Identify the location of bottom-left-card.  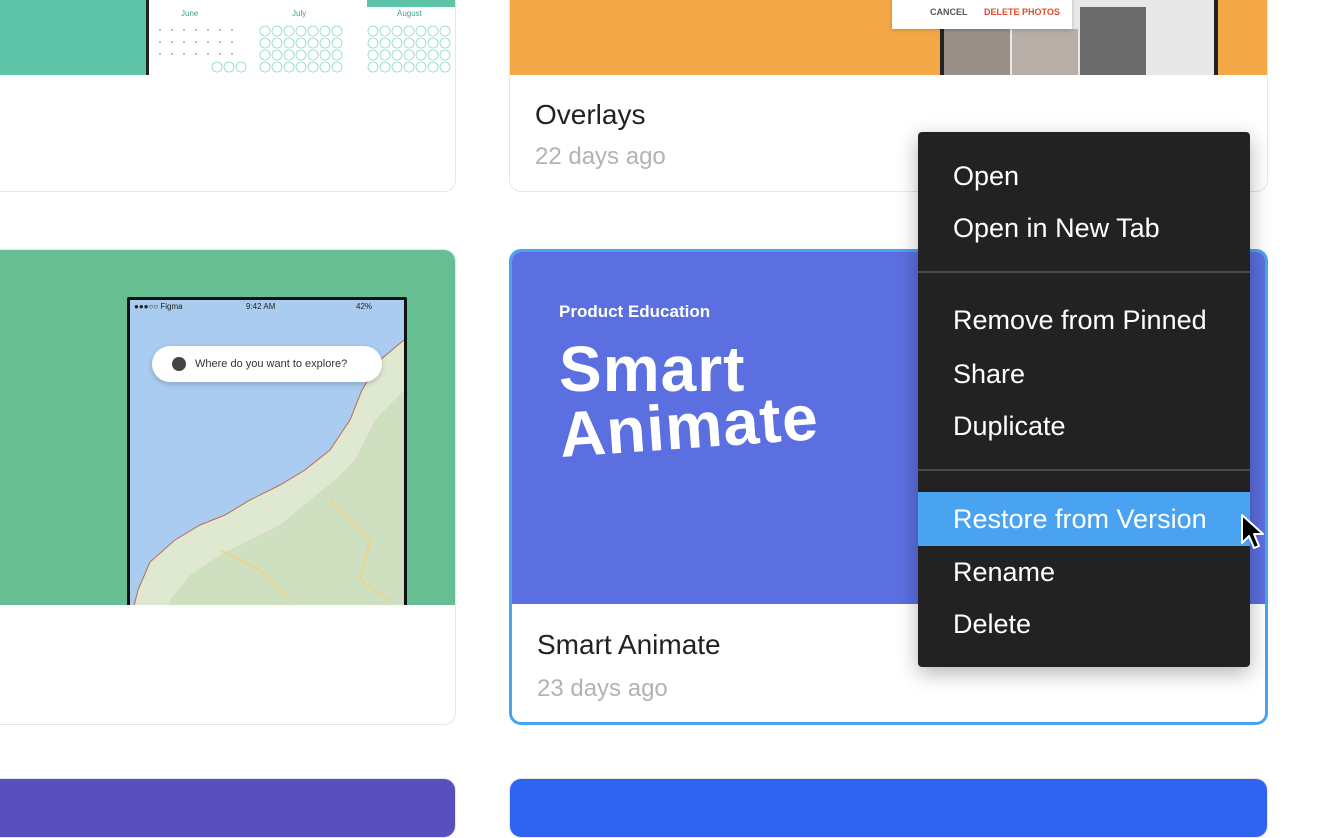
(228, 808).